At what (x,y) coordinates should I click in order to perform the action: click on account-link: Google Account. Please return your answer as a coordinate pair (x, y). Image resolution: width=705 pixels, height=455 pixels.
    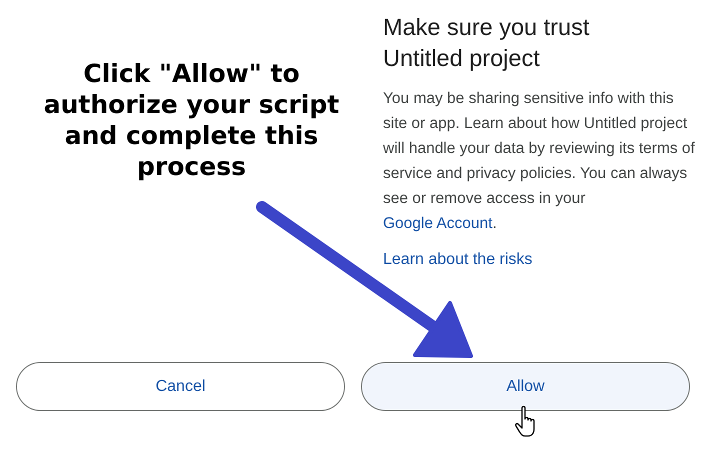
    Looking at the image, I should click on (437, 223).